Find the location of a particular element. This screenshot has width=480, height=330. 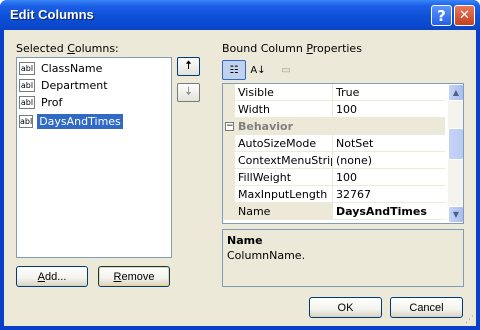

list-item-department: abl Department is located at coordinates (69, 85).